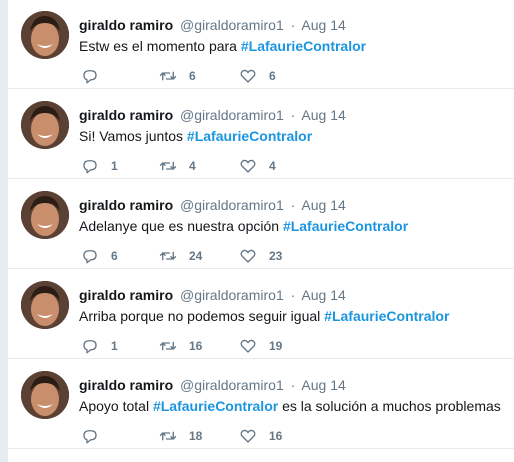  Describe the element at coordinates (229, 346) in the screenshot. I see `tweet-actions: 1 16 19` at that location.